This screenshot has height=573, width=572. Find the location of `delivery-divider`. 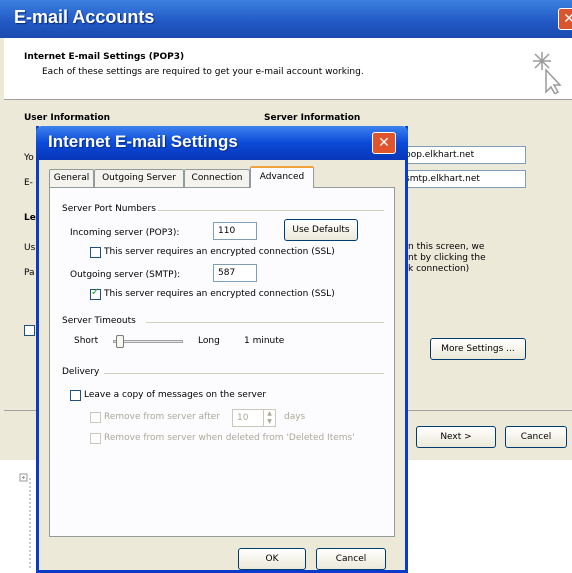

delivery-divider is located at coordinates (244, 373).